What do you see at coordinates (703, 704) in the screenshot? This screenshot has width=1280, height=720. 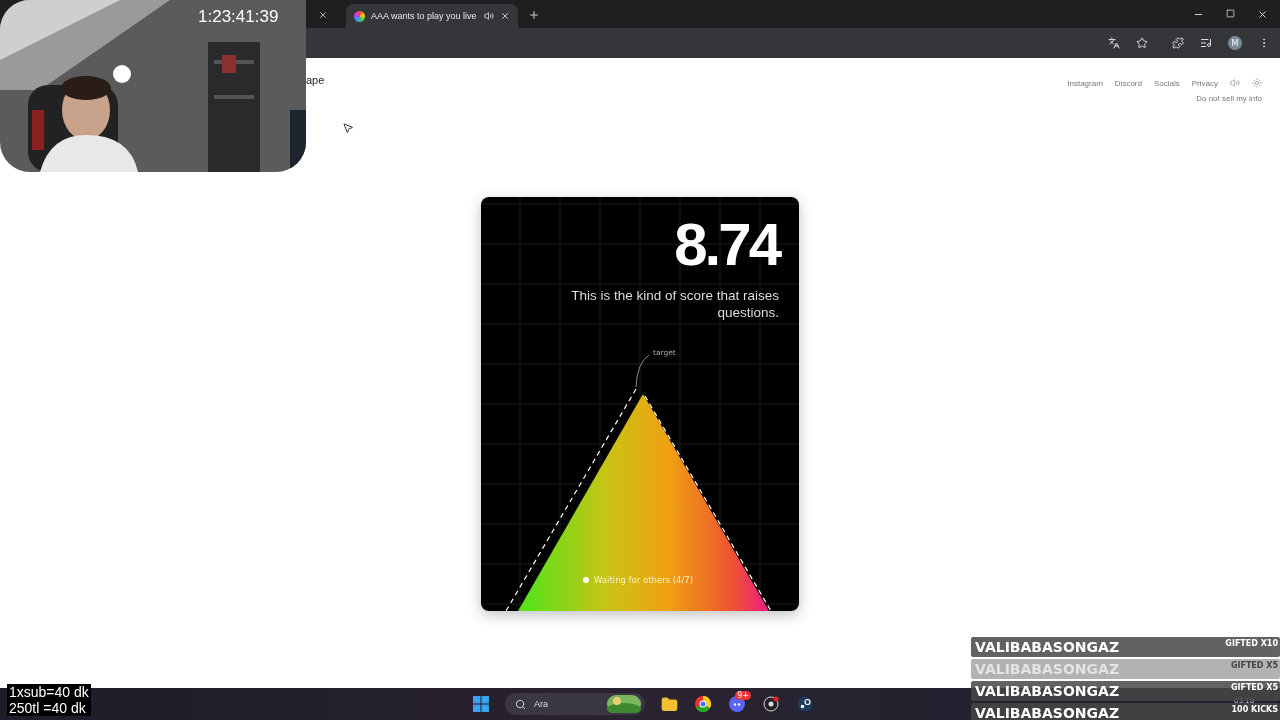 I see `browser-icon` at bounding box center [703, 704].